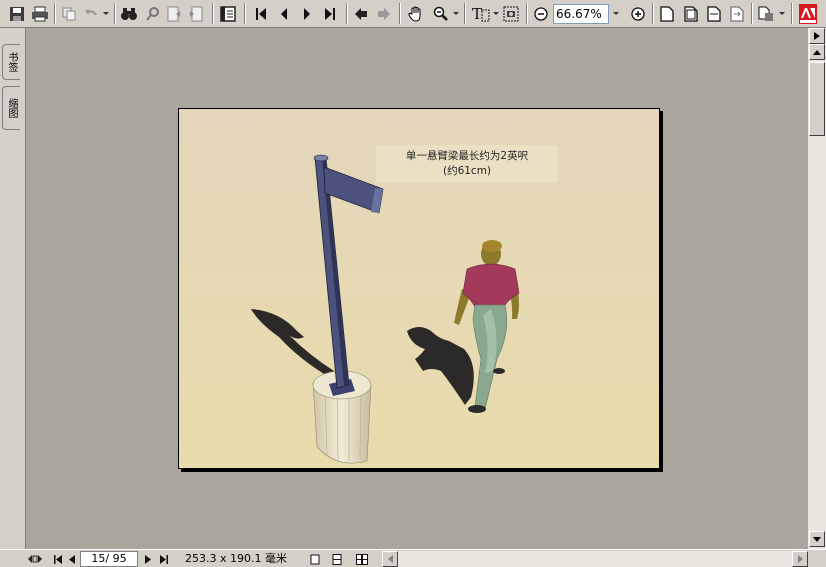  I want to click on caption-line-2: (约61cm), so click(467, 171).